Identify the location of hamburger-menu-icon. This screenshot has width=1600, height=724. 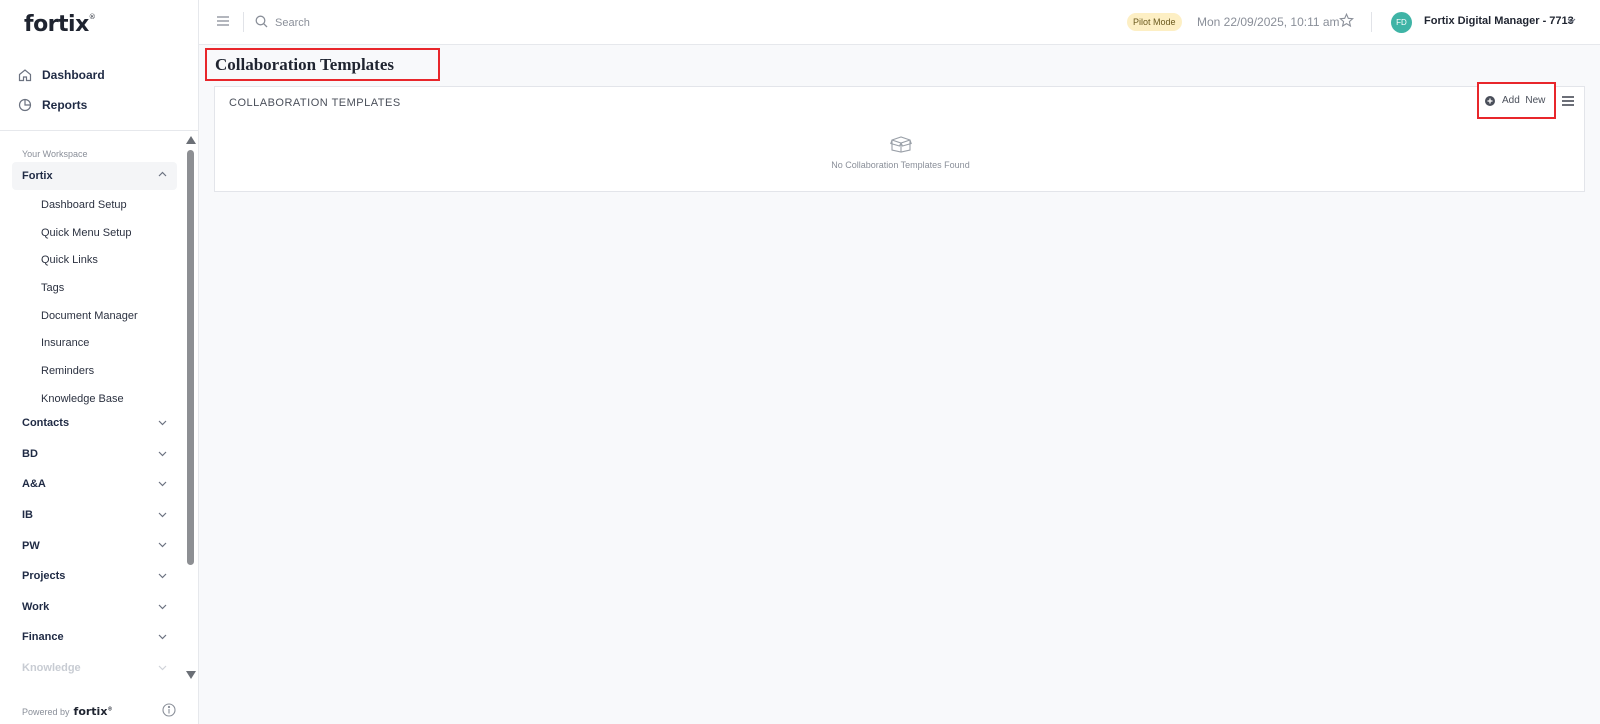
(223, 21).